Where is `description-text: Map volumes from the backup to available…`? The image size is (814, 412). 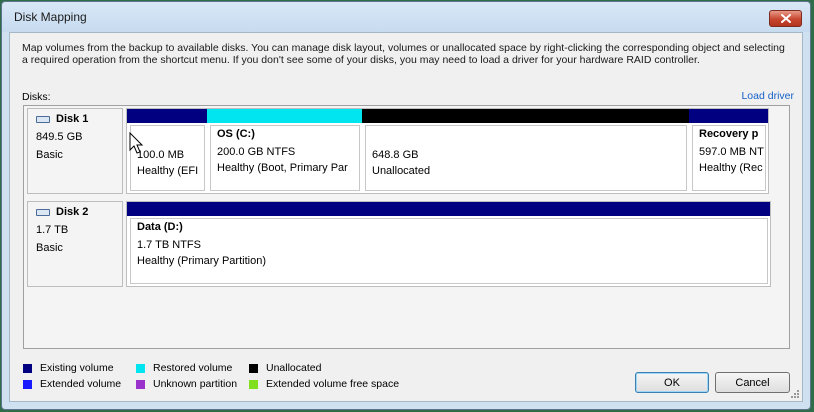 description-text: Map volumes from the backup to available… is located at coordinates (403, 54).